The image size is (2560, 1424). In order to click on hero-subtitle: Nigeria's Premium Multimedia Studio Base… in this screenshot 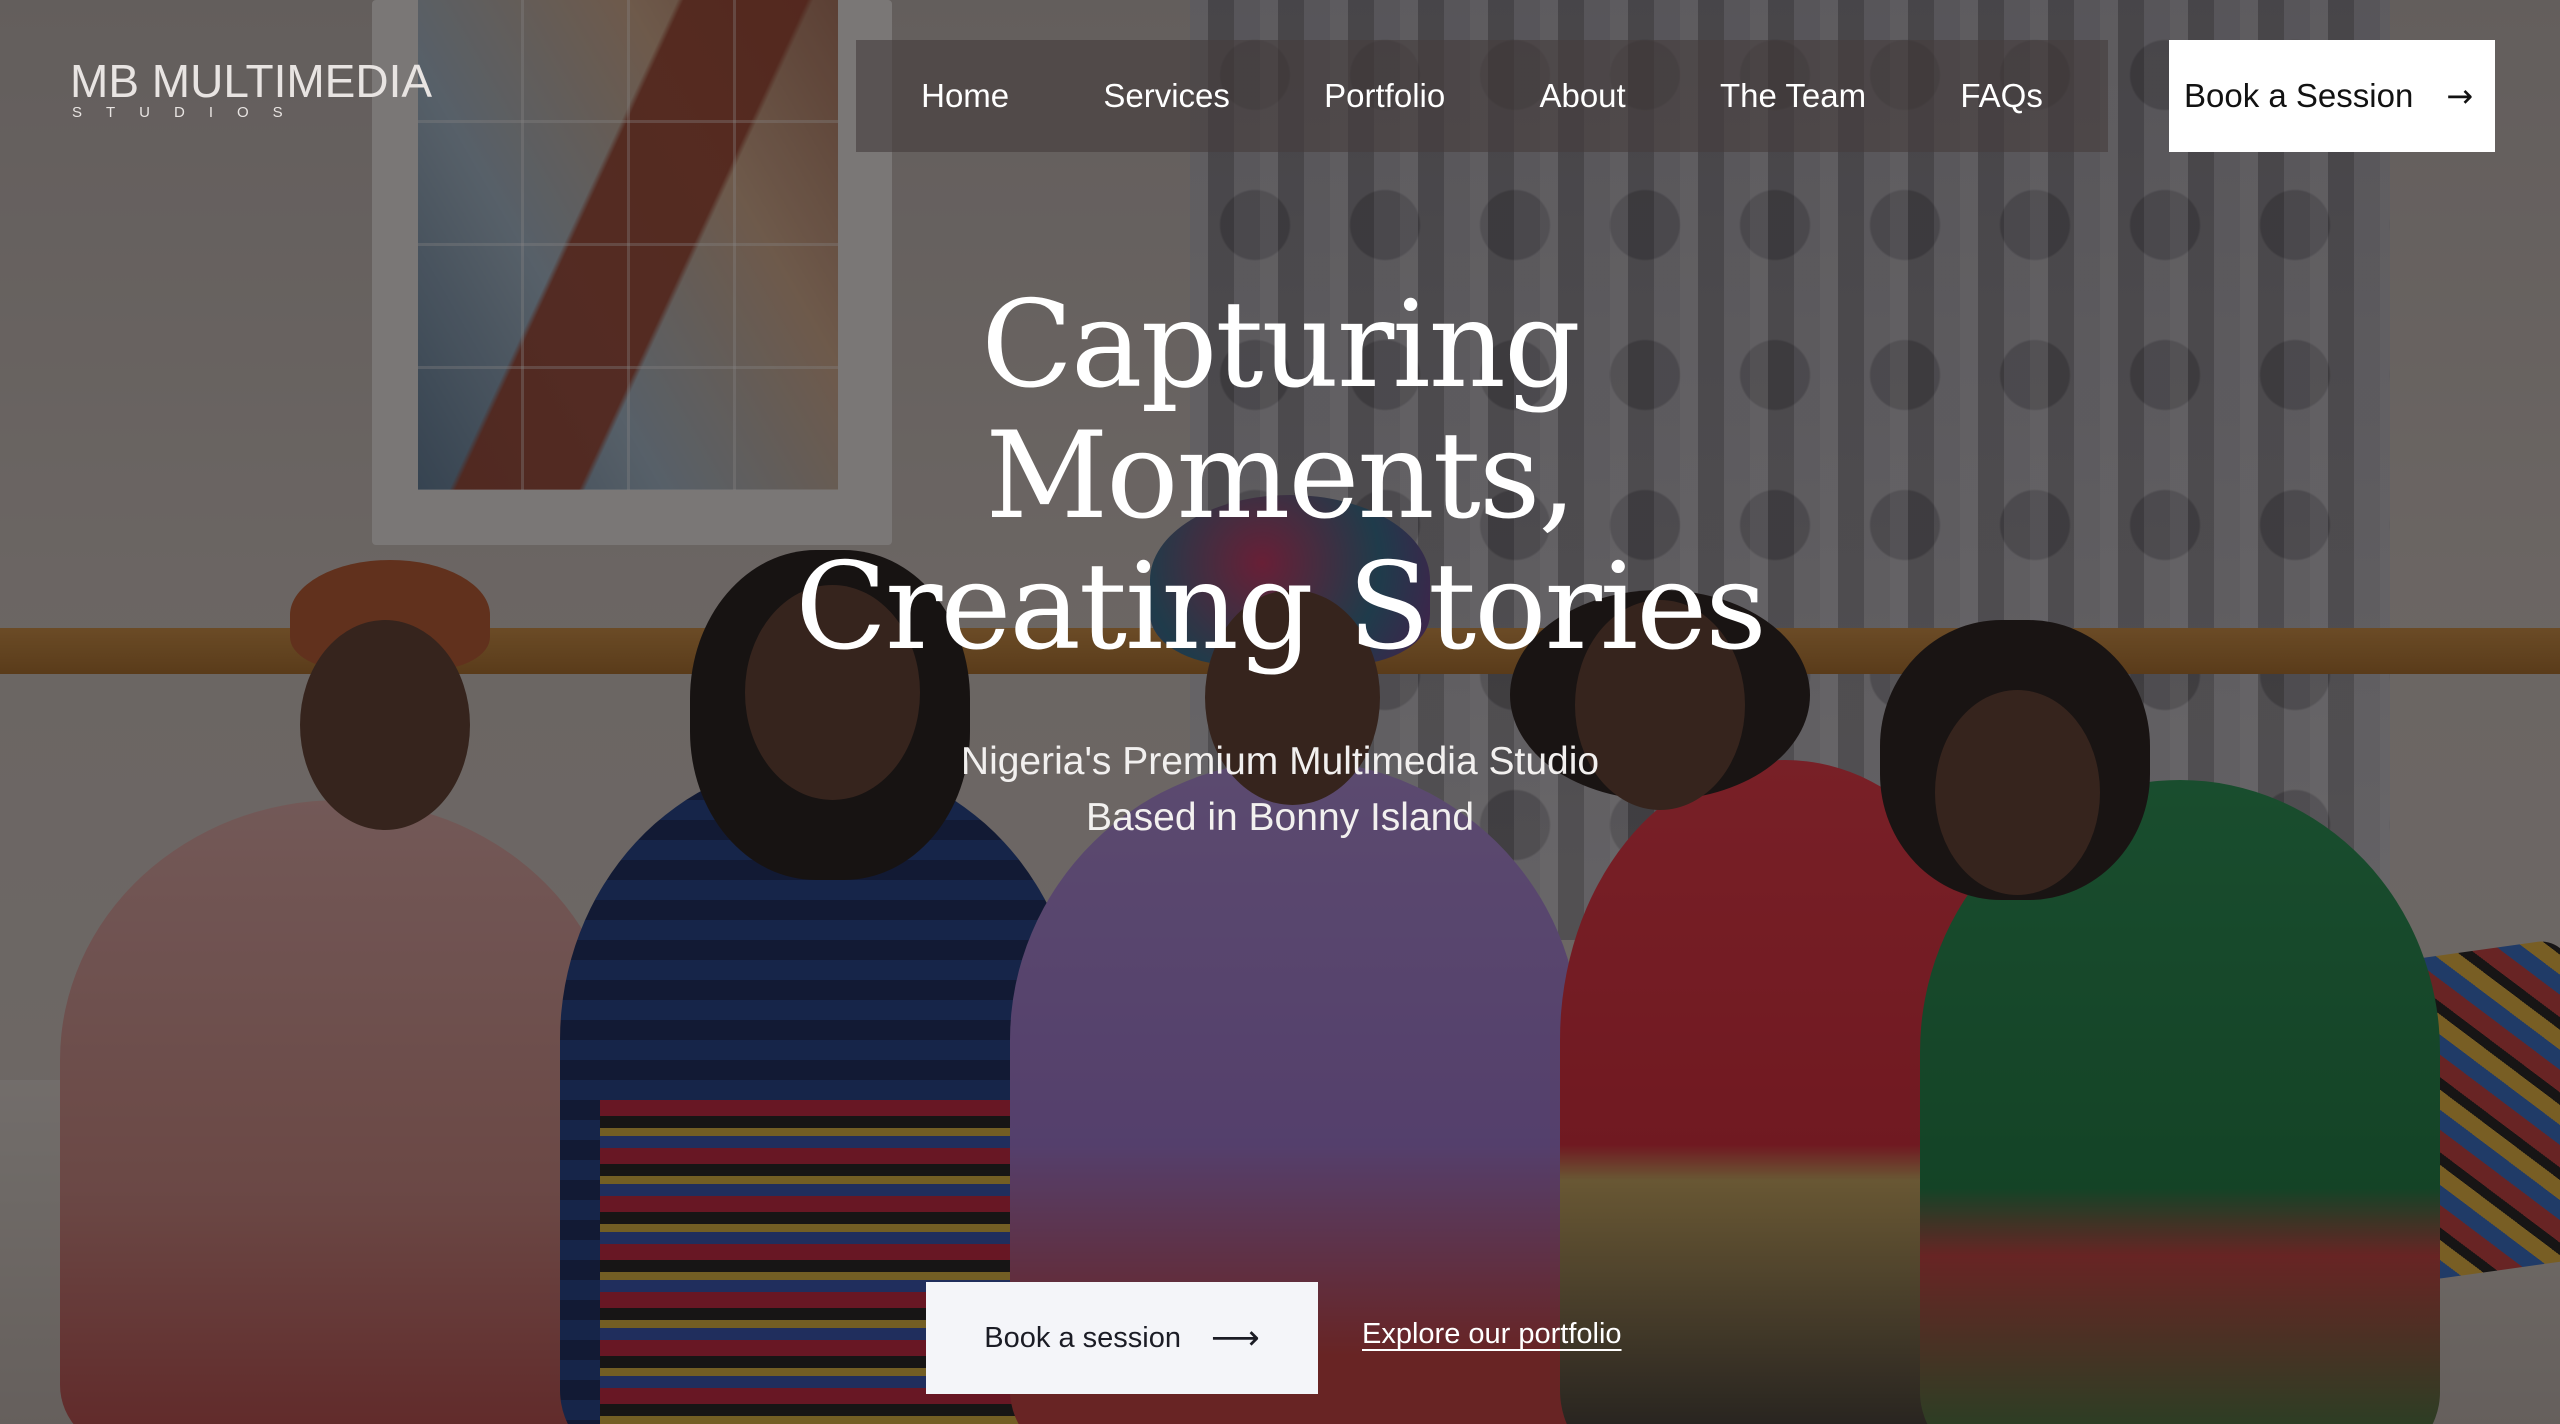, I will do `click(1280, 790)`.